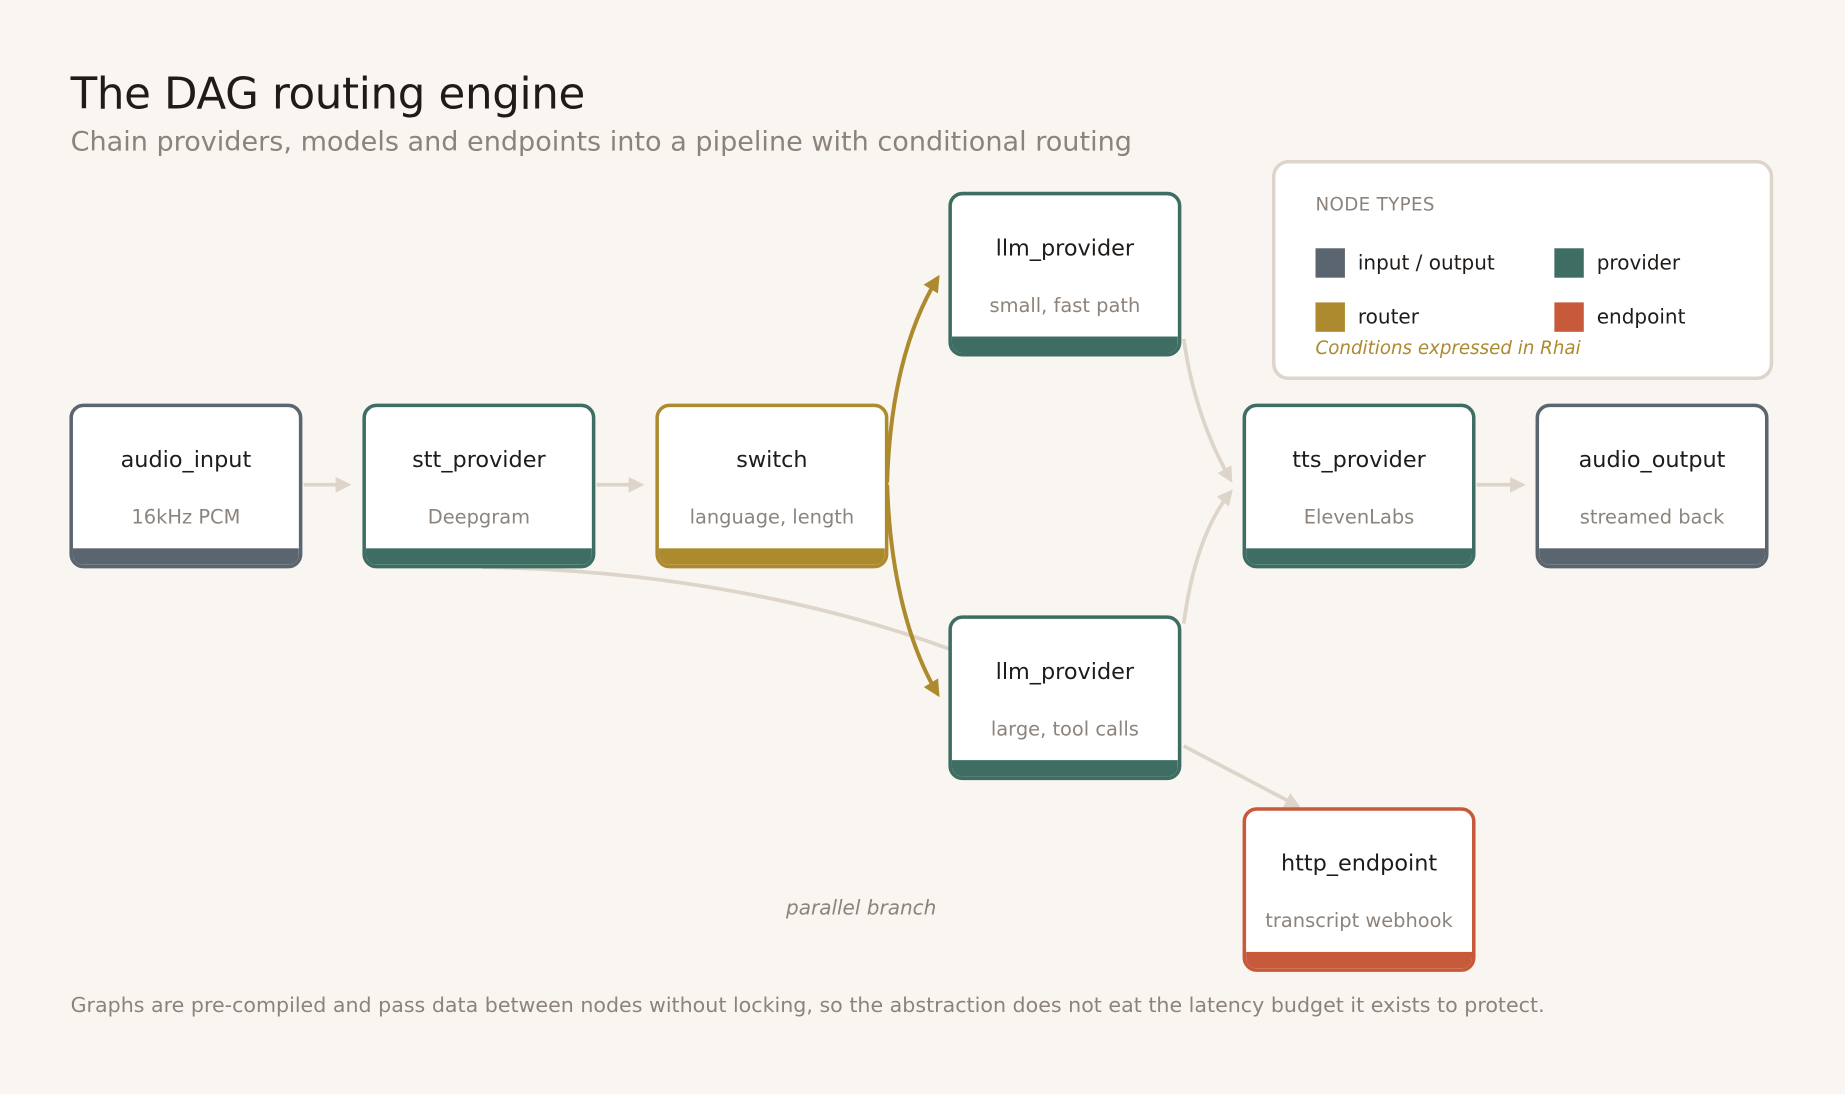  I want to click on legend-label: endpoint, so click(1641, 317).